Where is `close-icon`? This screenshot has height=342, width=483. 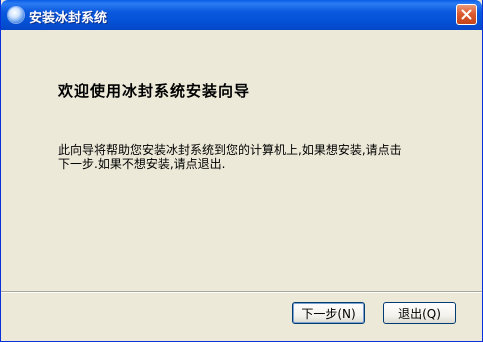 close-icon is located at coordinates (466, 14).